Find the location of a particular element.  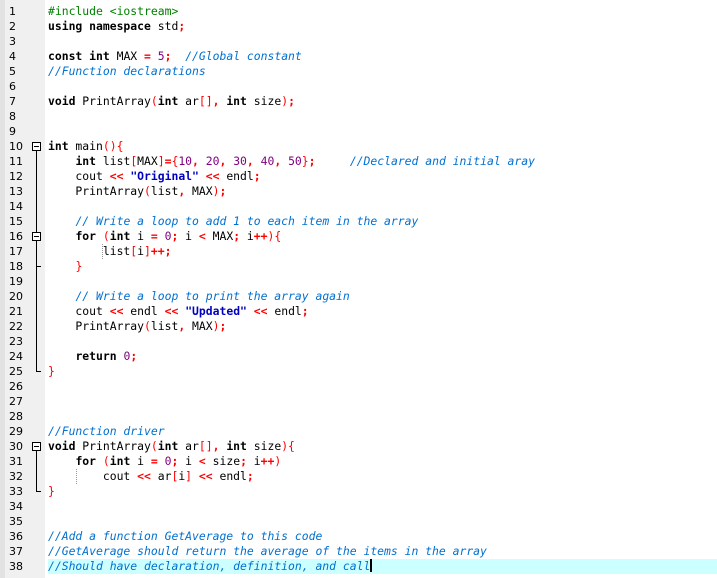

code-line: 14 is located at coordinates (358, 206).